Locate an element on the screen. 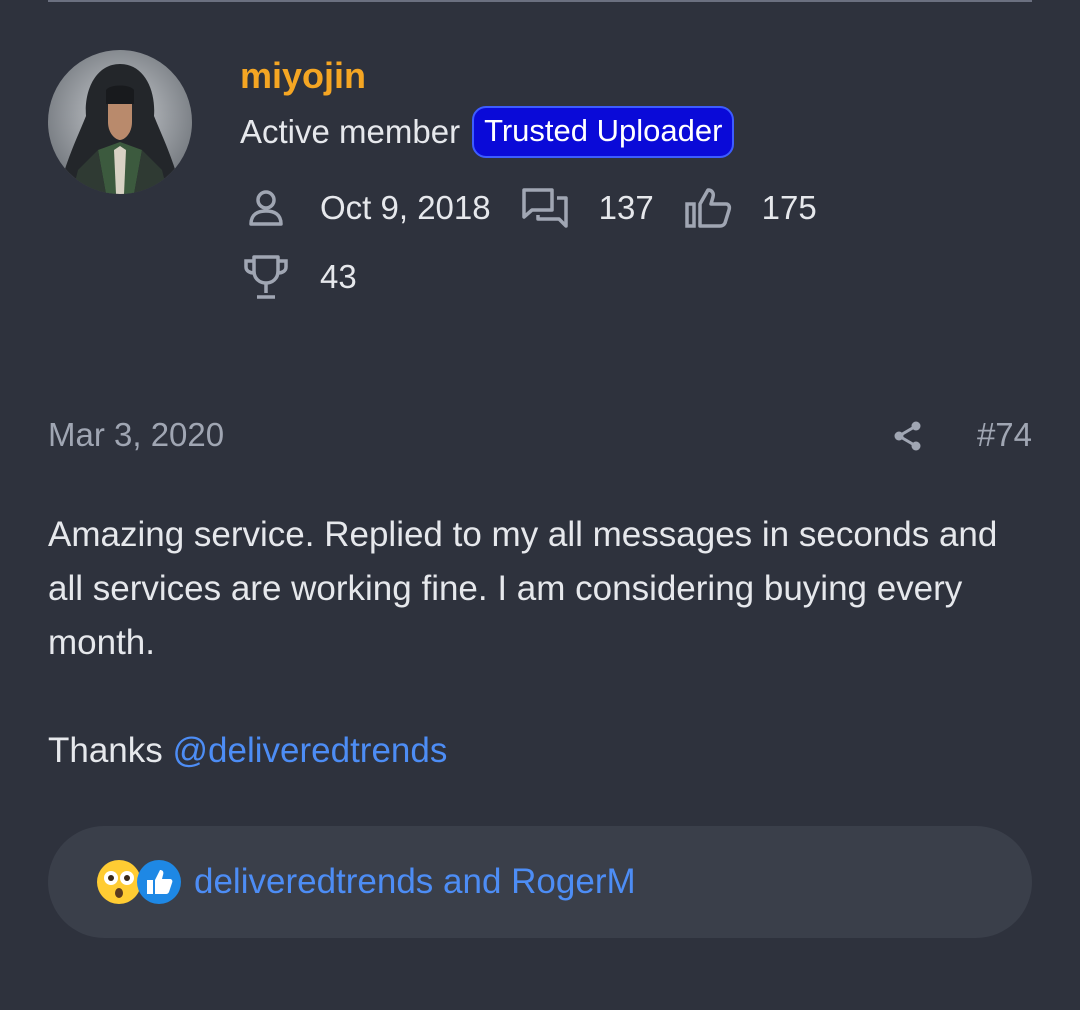 The image size is (1080, 1010). post-date: Mar 3, 2020 is located at coordinates (136, 435).